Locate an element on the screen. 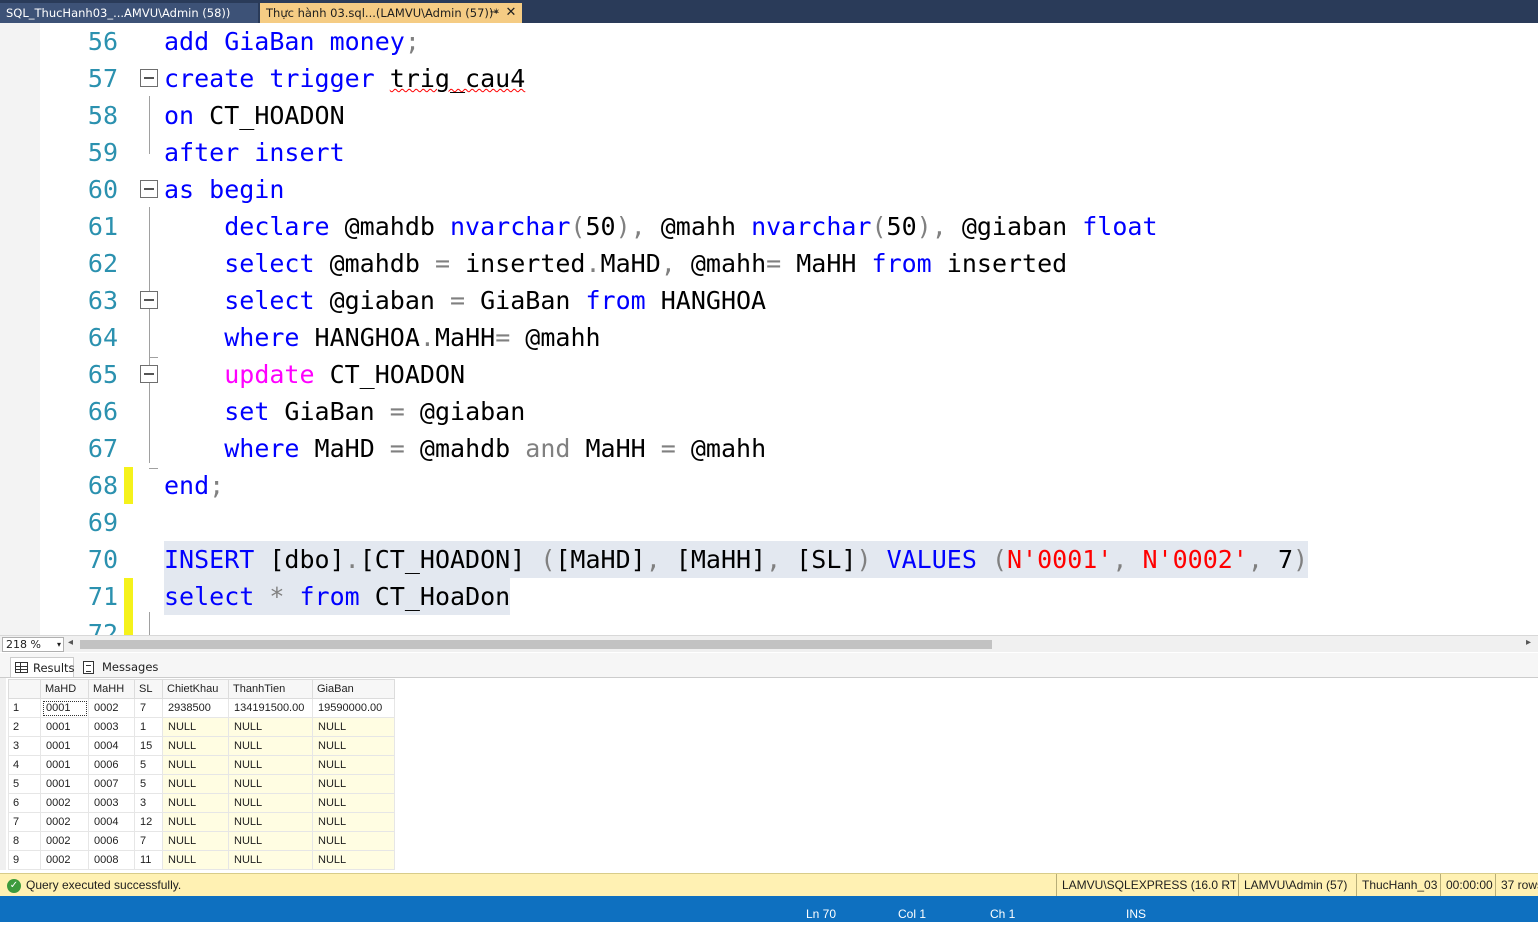  row-number-cell: 2 is located at coordinates (24, 727).